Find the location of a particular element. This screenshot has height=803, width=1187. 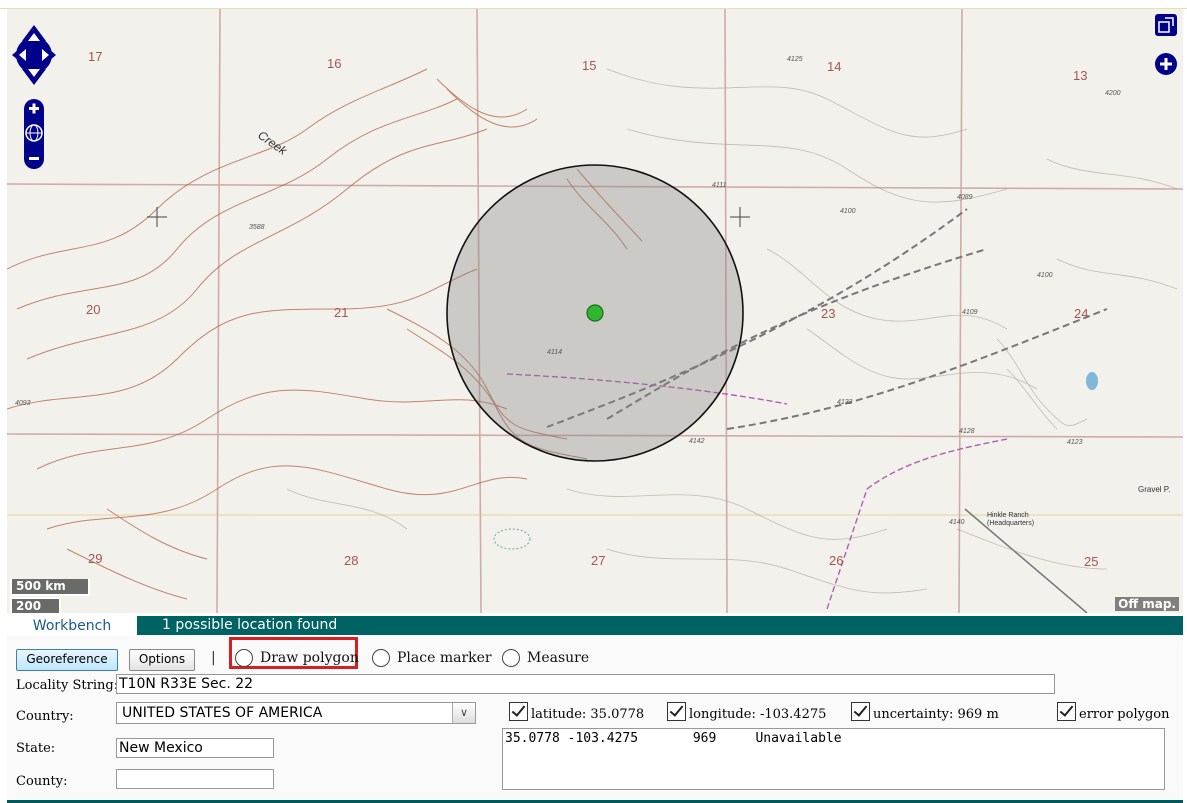

map-label-elevation: 3588 is located at coordinates (257, 227).